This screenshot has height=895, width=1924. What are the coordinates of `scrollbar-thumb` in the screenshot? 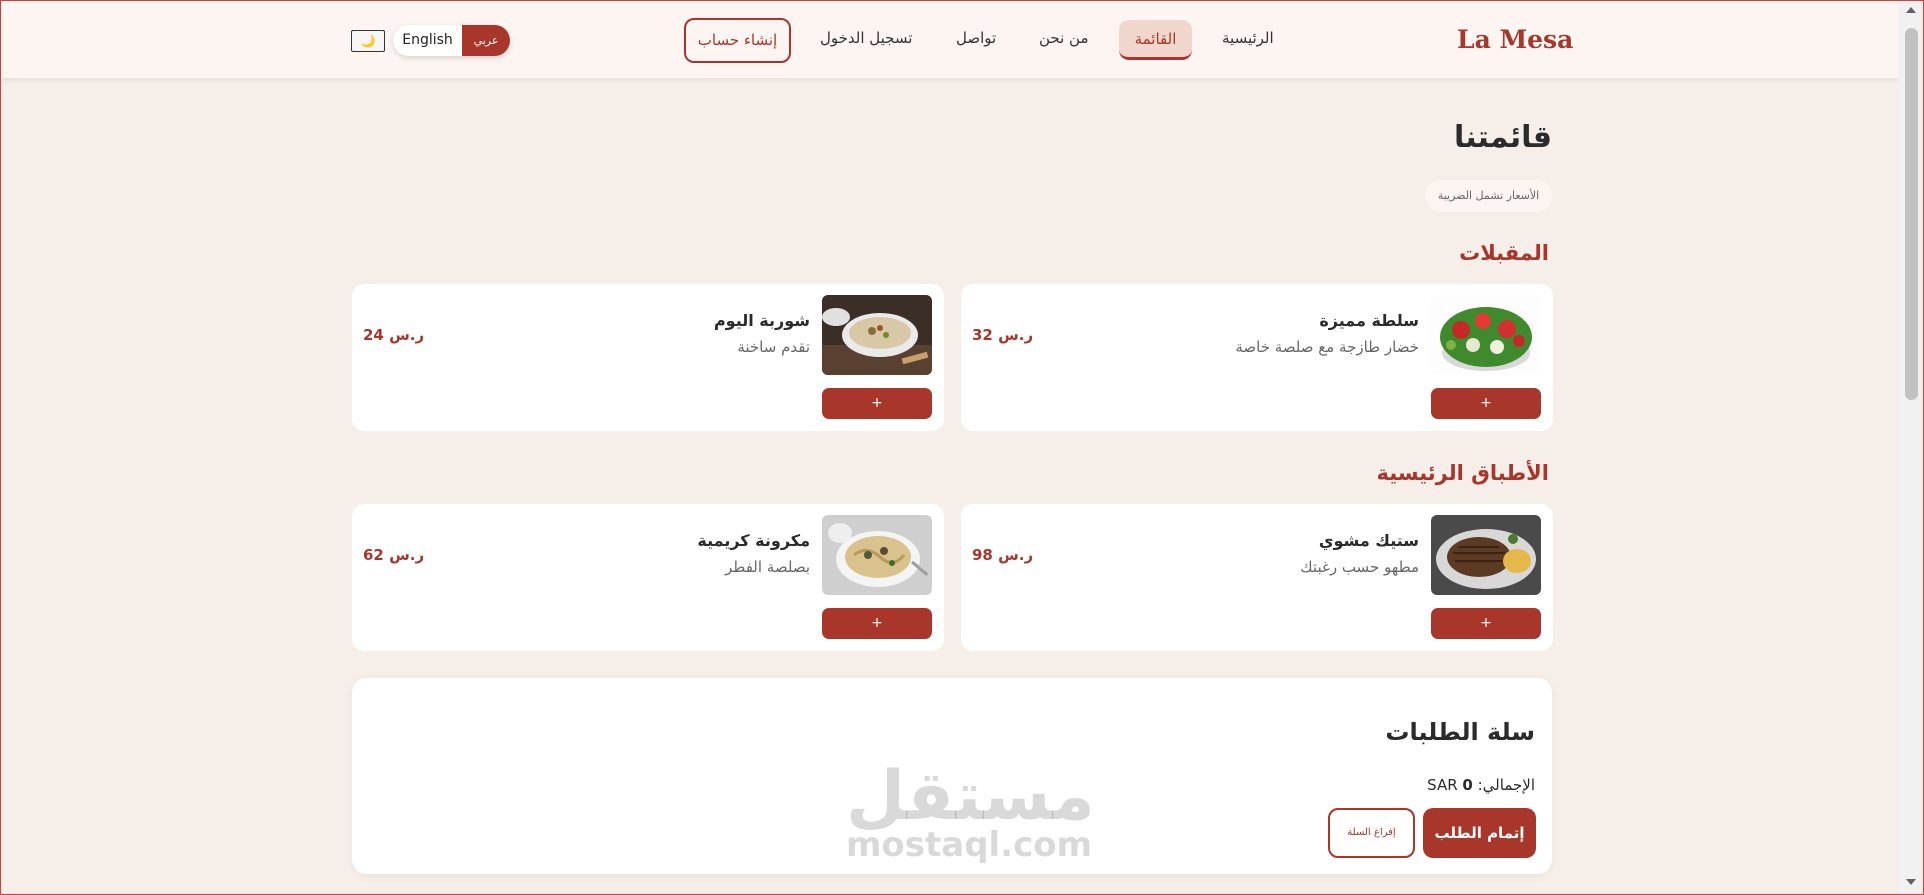 It's located at (1911, 214).